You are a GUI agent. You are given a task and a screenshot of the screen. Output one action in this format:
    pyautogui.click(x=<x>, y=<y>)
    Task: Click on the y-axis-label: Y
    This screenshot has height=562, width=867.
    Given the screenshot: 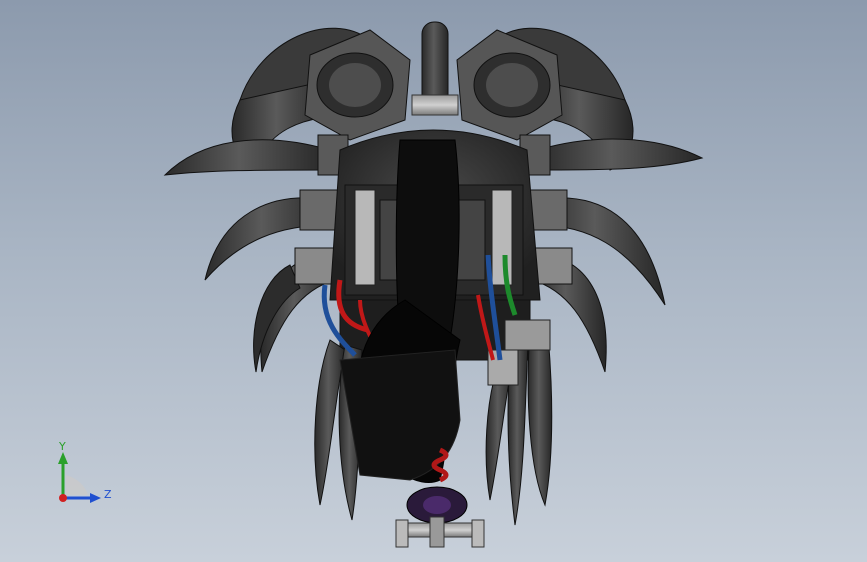 What is the action you would take?
    pyautogui.click(x=62, y=446)
    